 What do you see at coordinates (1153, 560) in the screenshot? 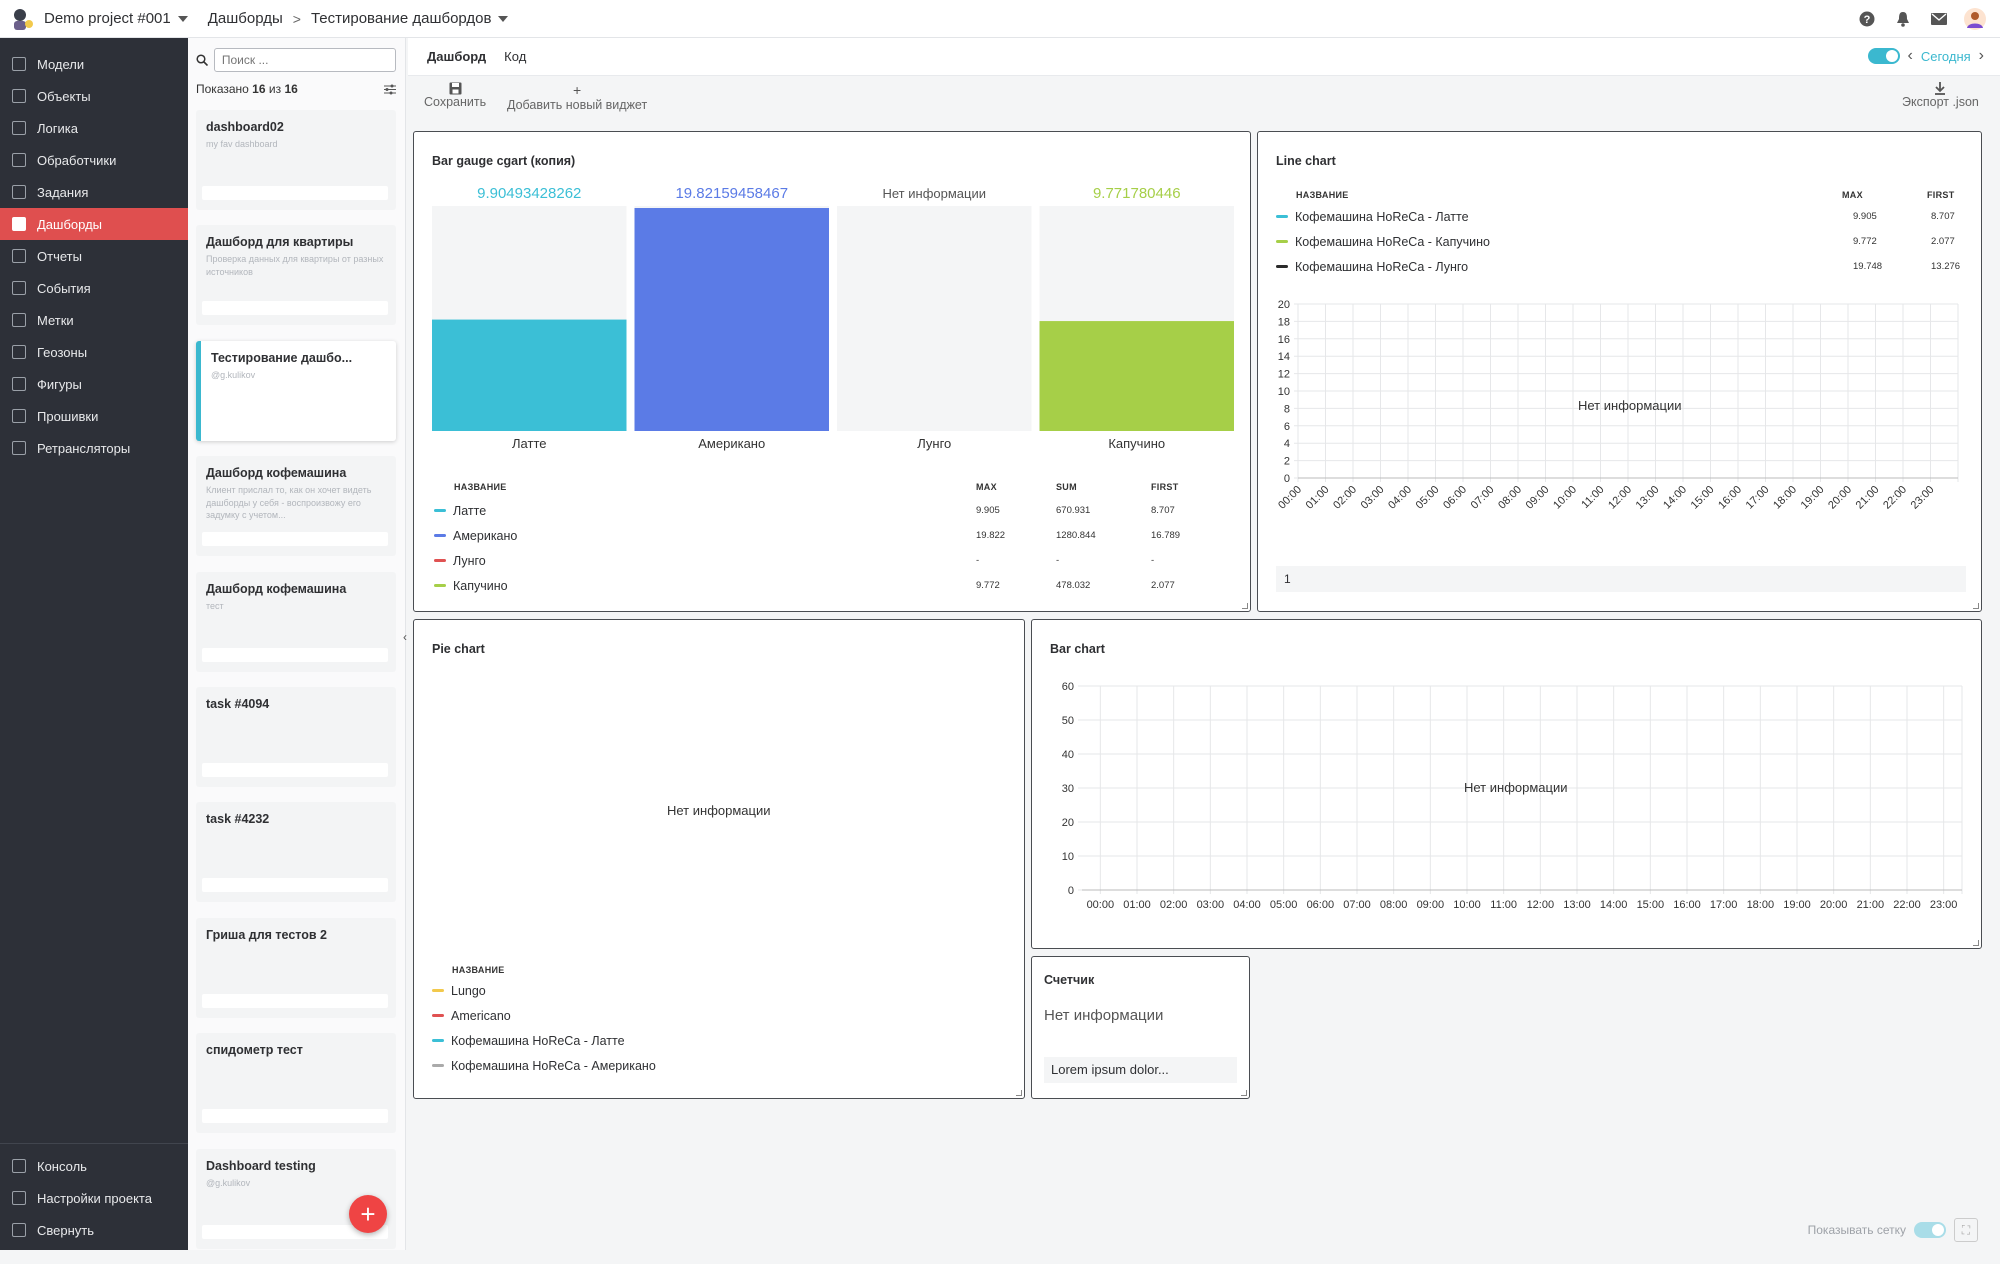
I see `legend-first: -` at bounding box center [1153, 560].